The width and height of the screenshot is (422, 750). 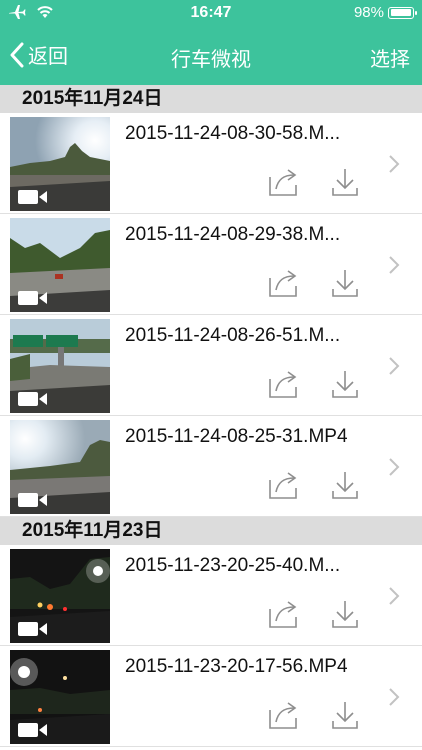 What do you see at coordinates (211, 99) in the screenshot?
I see `section-header: 2015年11月24日` at bounding box center [211, 99].